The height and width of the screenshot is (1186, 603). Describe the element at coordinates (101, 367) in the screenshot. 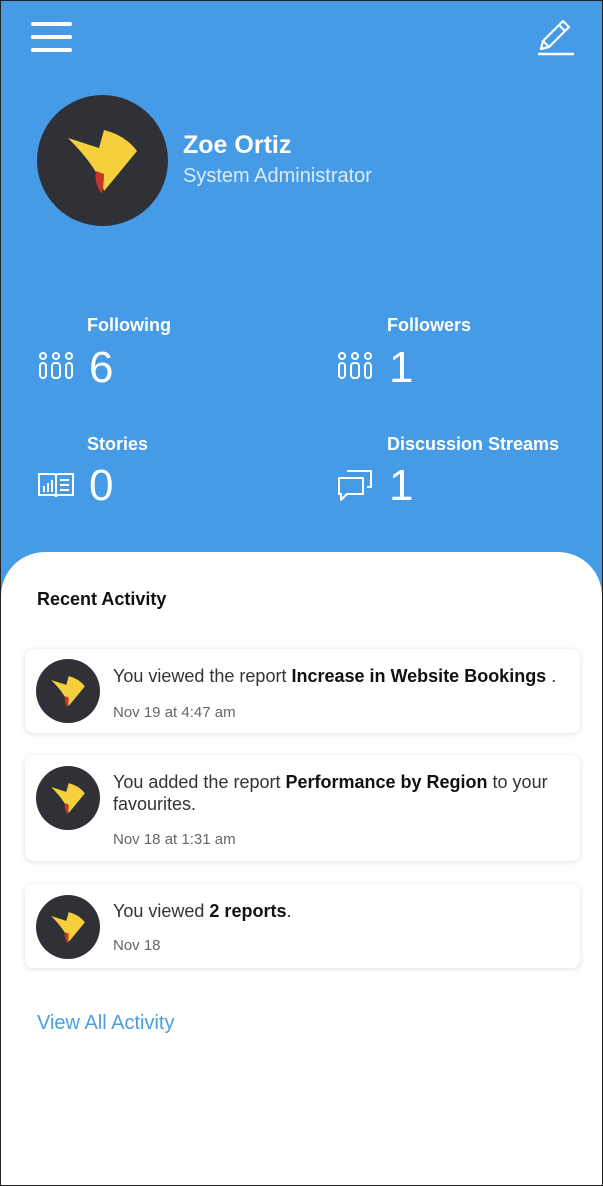

I see `stat-following-value: 6` at that location.